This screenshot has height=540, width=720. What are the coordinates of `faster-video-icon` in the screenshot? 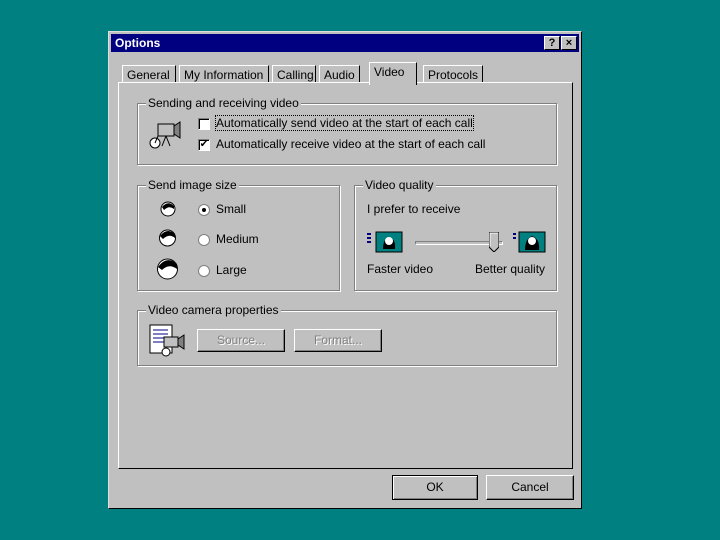 It's located at (385, 242).